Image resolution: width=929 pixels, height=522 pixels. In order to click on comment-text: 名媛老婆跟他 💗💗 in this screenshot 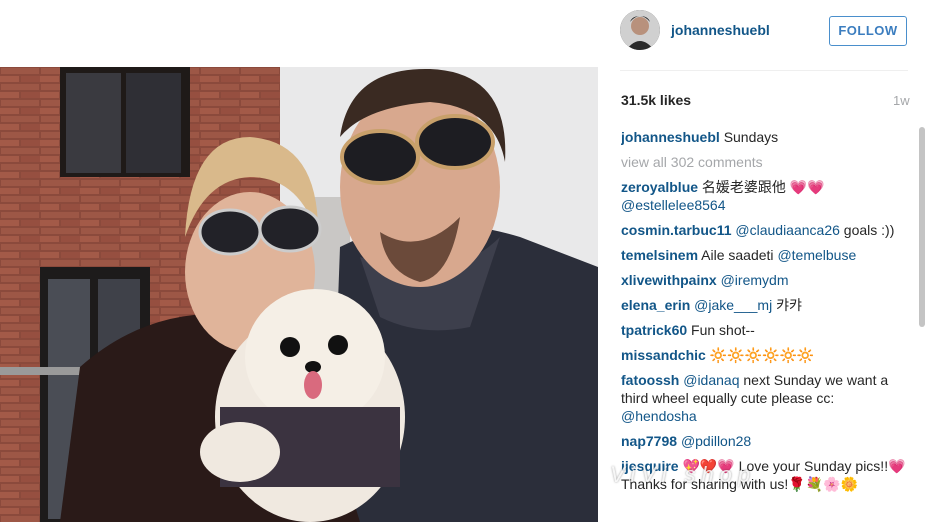, I will do `click(761, 187)`.